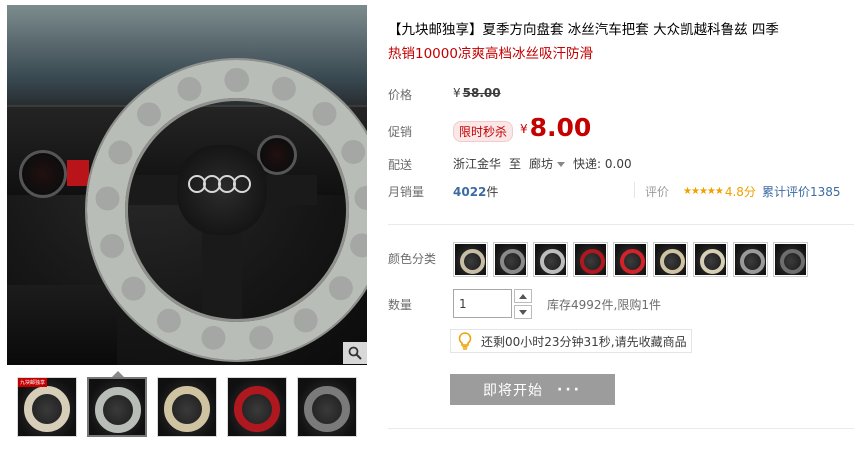 This screenshot has width=854, height=451. What do you see at coordinates (490, 54) in the screenshot?
I see `product-subtitle: 热销10000凉爽高档冰丝吸汗防滑` at bounding box center [490, 54].